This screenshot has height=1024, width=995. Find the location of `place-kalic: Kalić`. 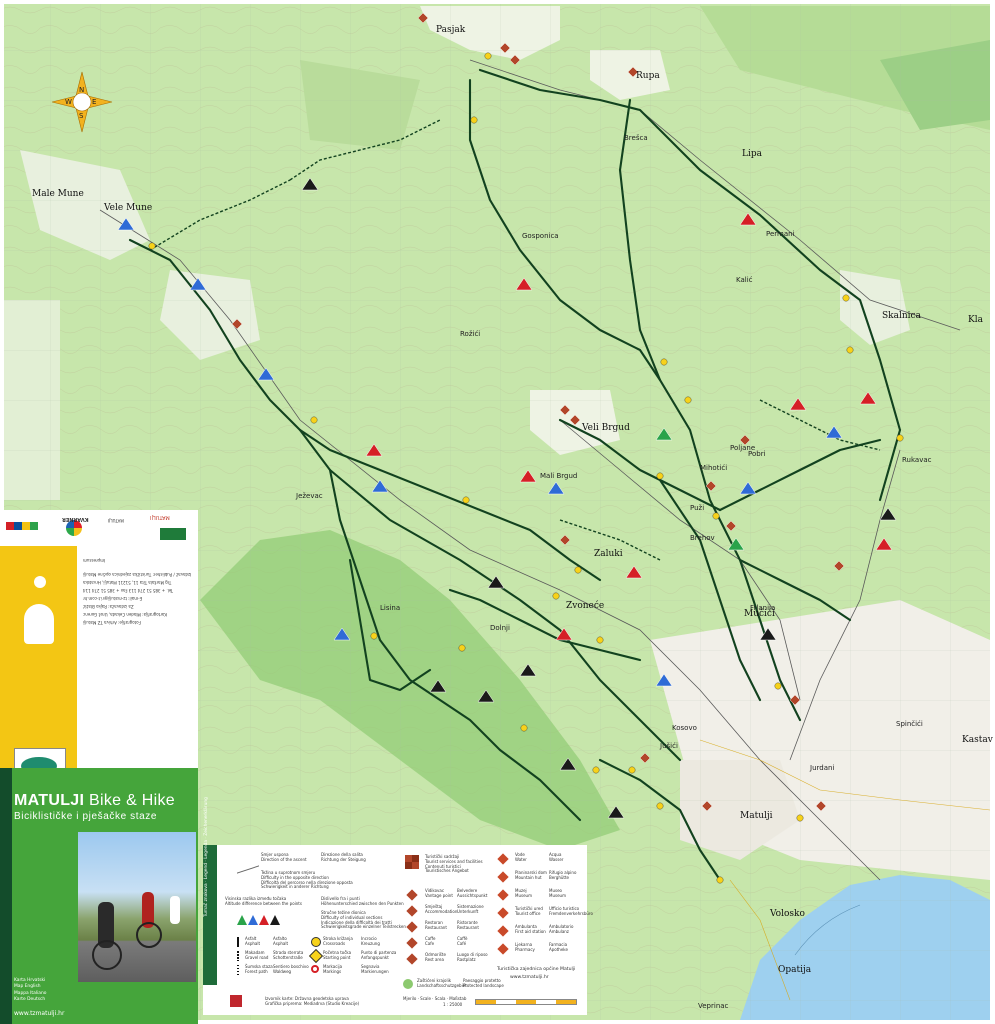

place-kalic: Kalić is located at coordinates (744, 280).